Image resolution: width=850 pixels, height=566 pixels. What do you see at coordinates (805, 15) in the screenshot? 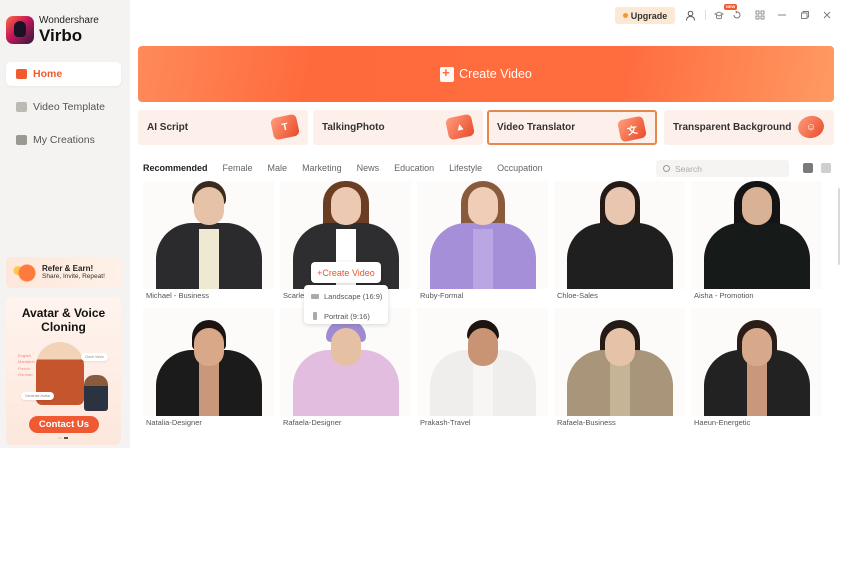
I see `restore-icon` at bounding box center [805, 15].